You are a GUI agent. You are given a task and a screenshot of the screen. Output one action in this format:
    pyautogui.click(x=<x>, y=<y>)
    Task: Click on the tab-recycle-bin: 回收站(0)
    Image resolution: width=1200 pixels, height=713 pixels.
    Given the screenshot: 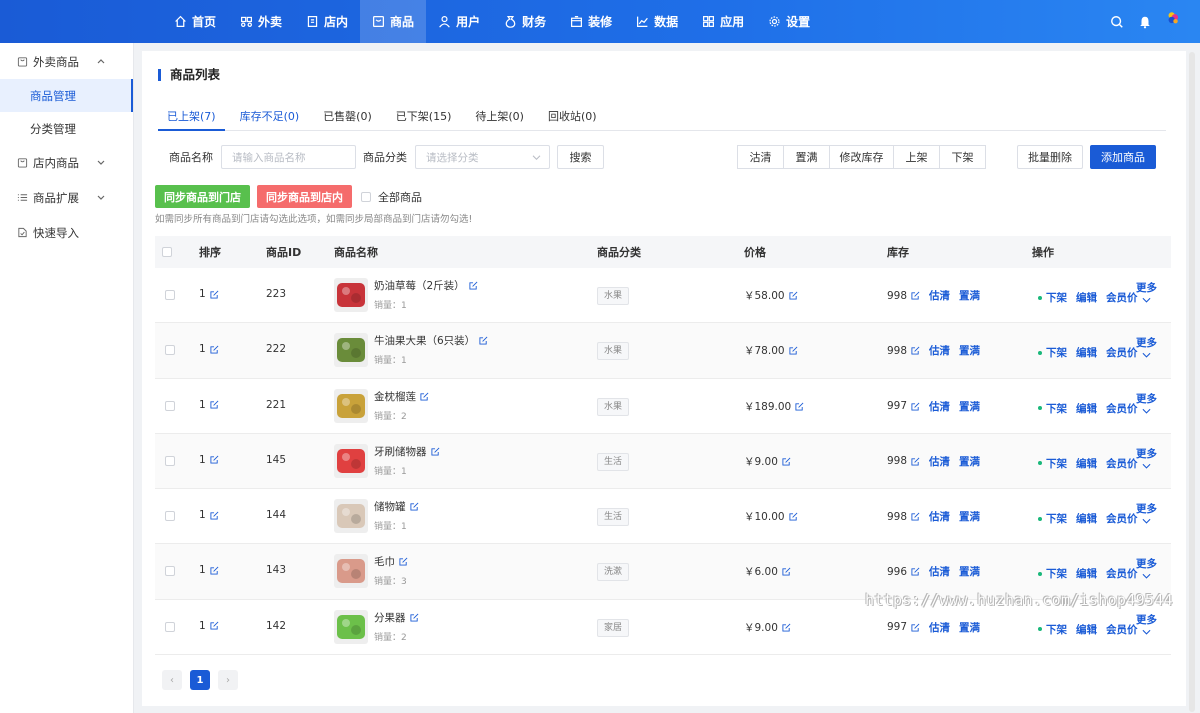 What is the action you would take?
    pyautogui.click(x=572, y=119)
    